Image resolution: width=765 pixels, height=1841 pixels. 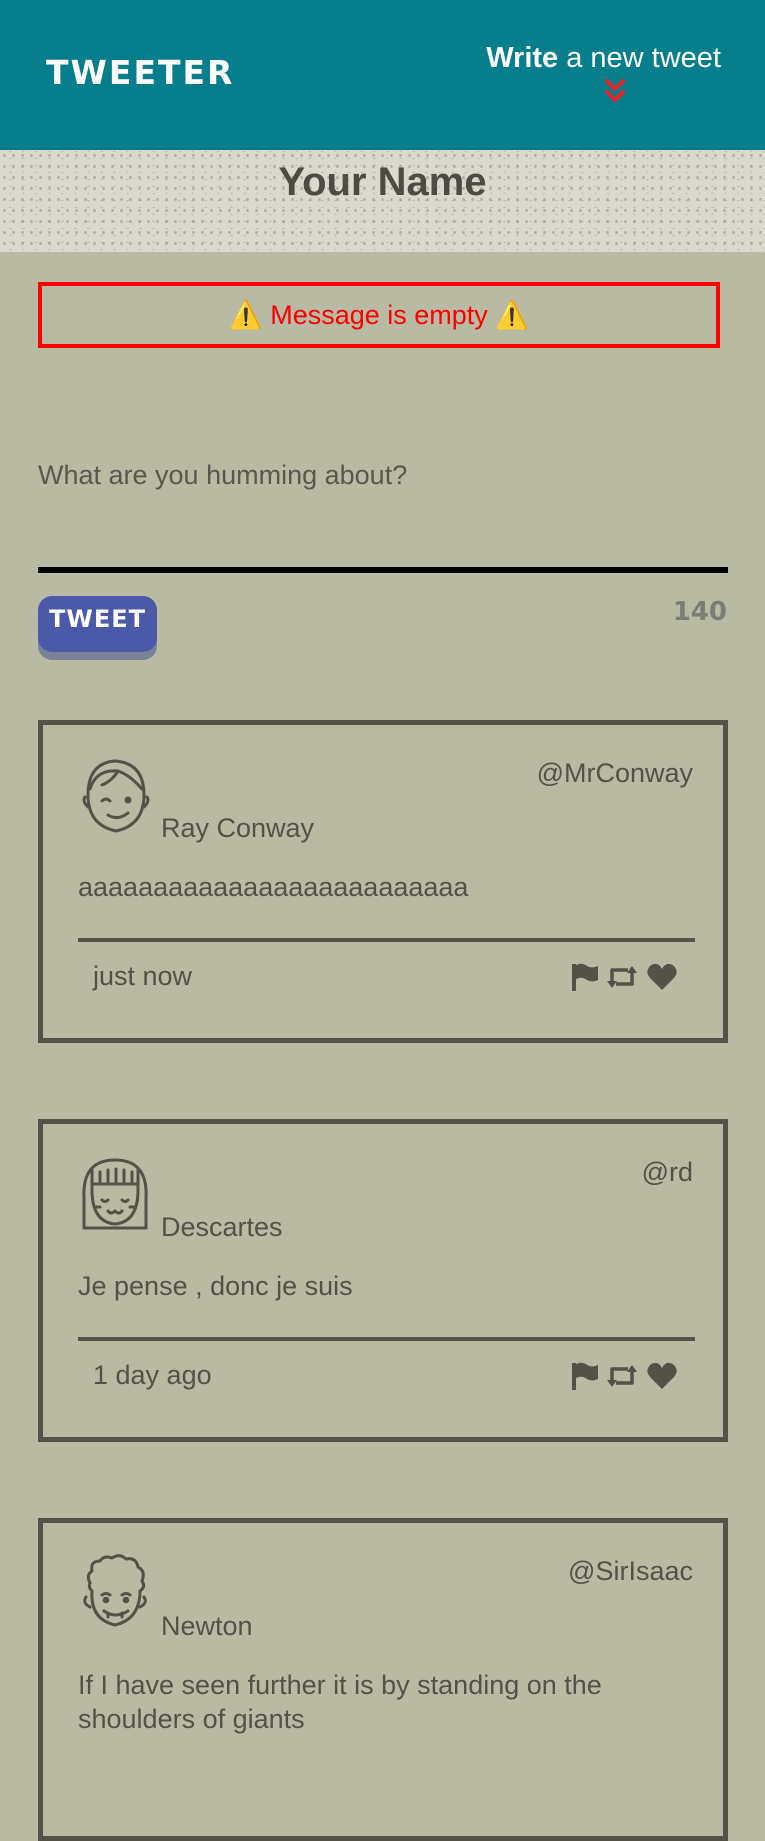 I want to click on tweet-timestamp: just now, so click(x=143, y=976).